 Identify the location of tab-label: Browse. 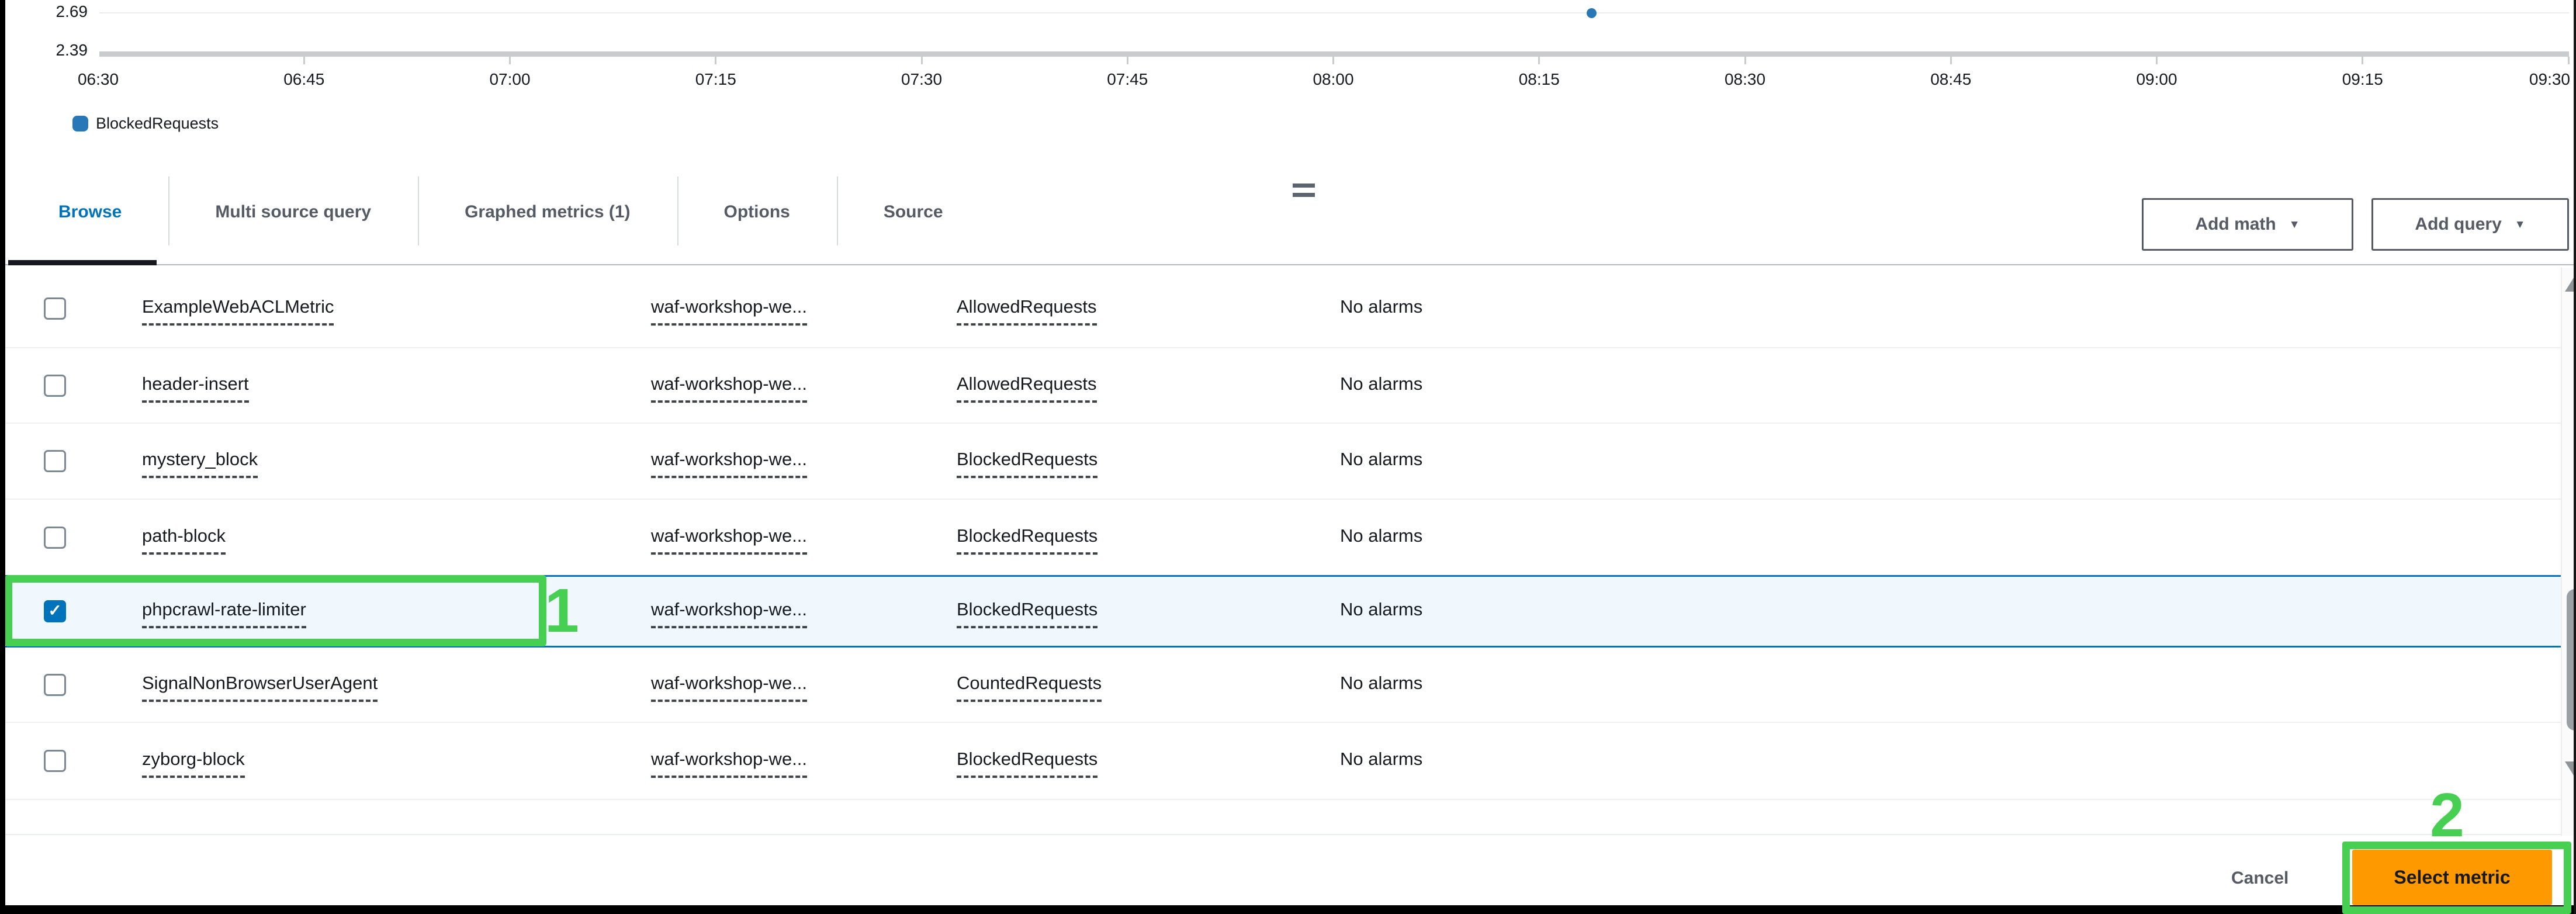
(90, 211).